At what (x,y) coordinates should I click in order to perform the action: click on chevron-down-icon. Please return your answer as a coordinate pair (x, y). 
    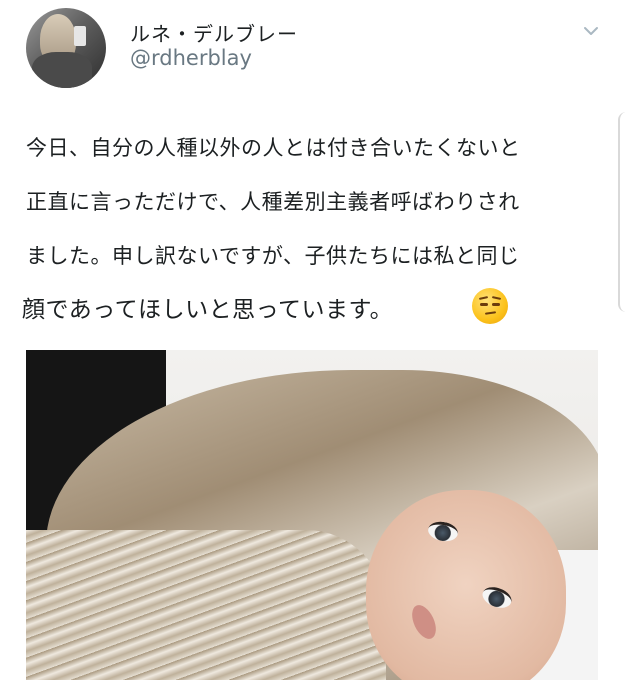
    Looking at the image, I should click on (591, 31).